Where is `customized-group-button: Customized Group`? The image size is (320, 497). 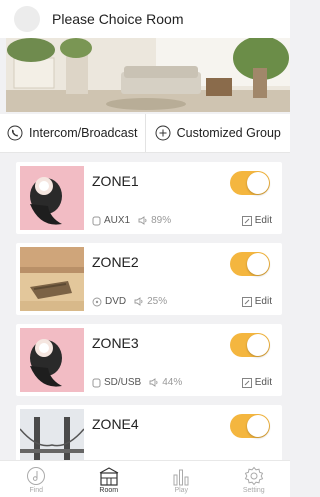
customized-group-button: Customized Group is located at coordinates (217, 133).